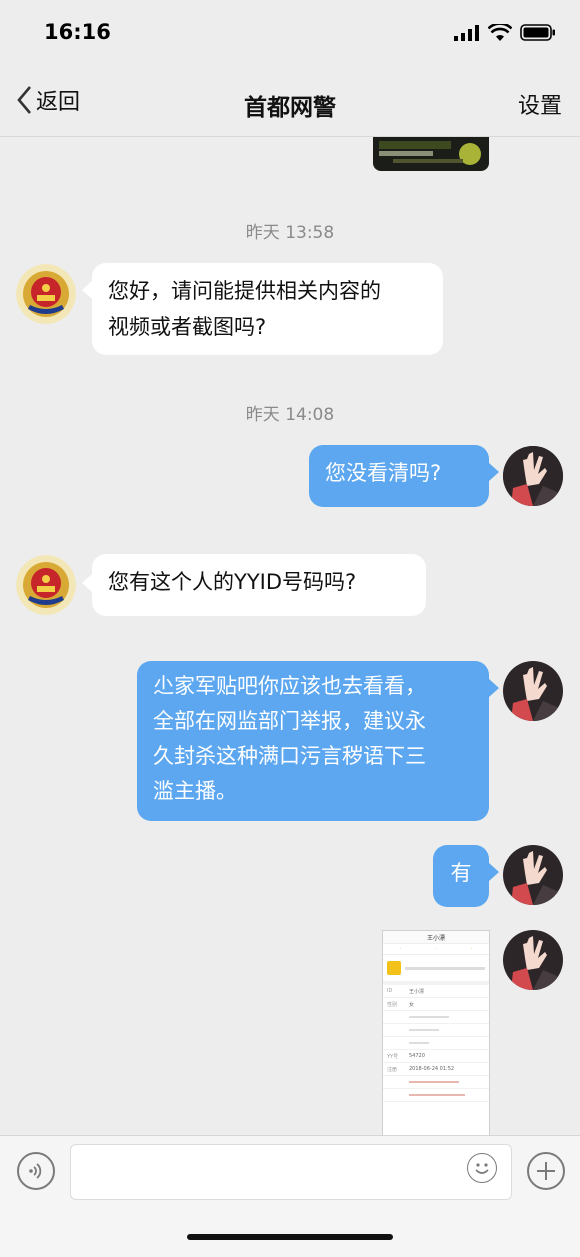 The height and width of the screenshot is (1257, 580). Describe the element at coordinates (187, 327) in the screenshot. I see `message-line: 视频或者截图吗?` at that location.